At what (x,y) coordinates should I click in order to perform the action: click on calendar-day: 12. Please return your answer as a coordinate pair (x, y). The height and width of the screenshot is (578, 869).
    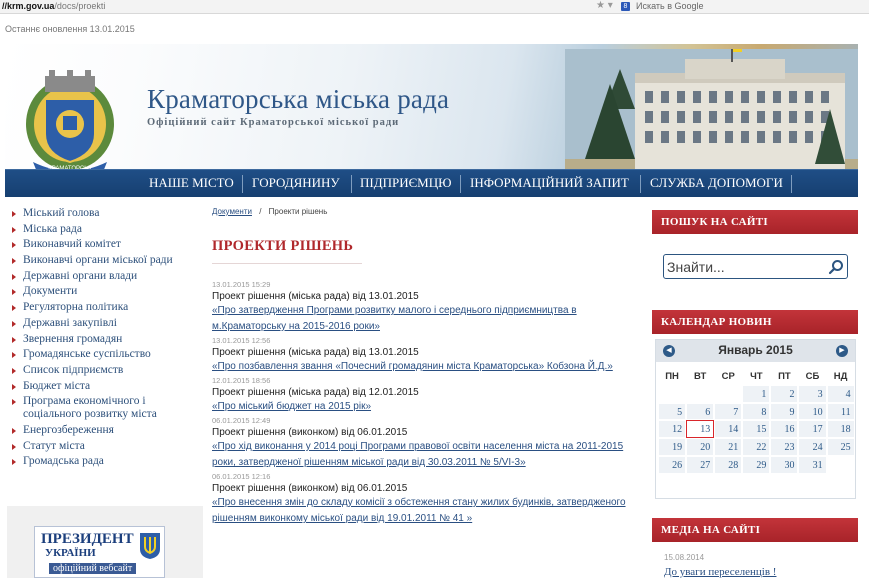
    Looking at the image, I should click on (672, 429).